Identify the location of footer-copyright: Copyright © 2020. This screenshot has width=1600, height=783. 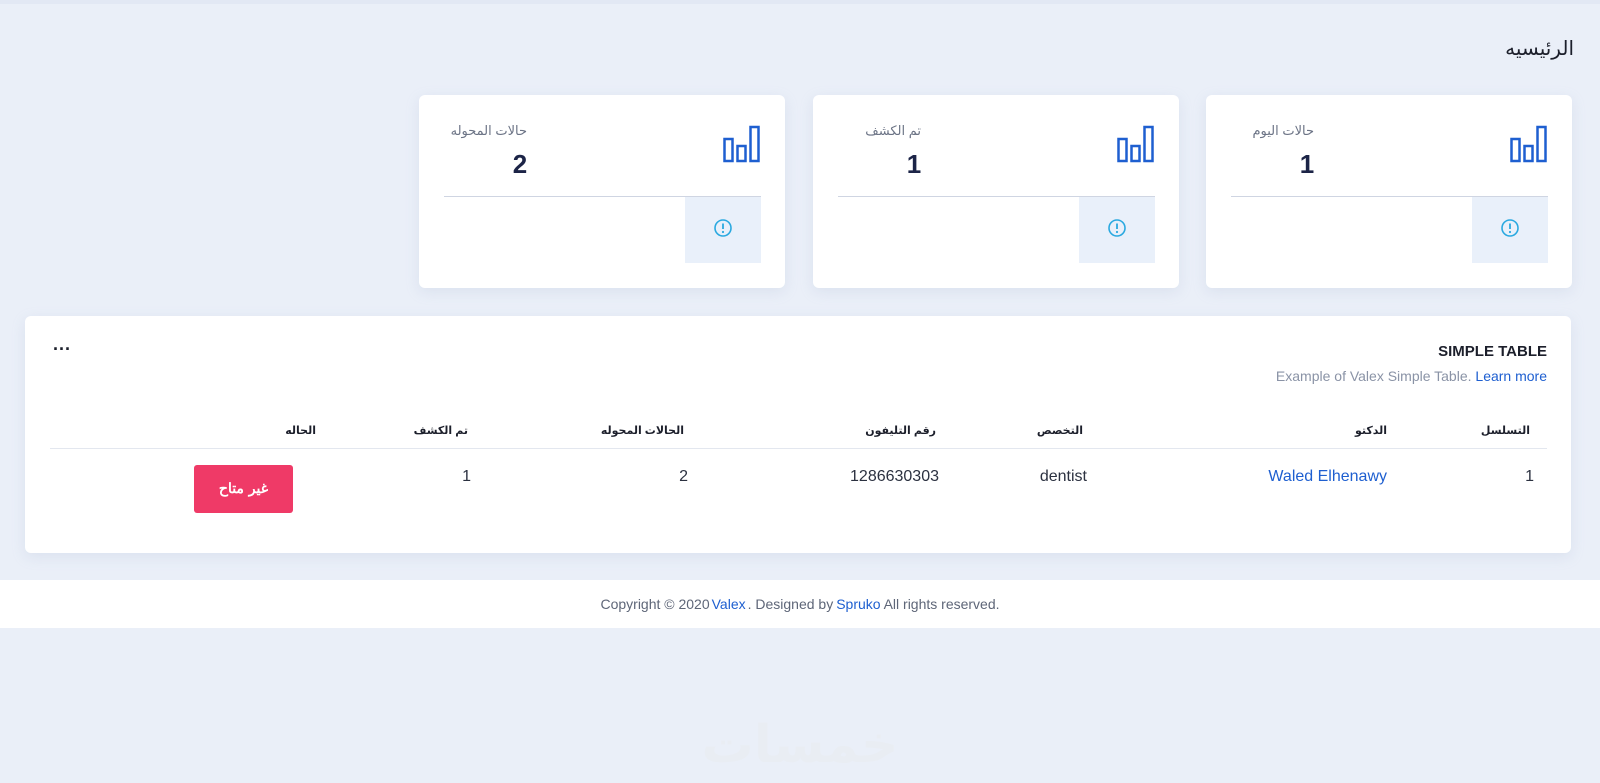
(655, 604).